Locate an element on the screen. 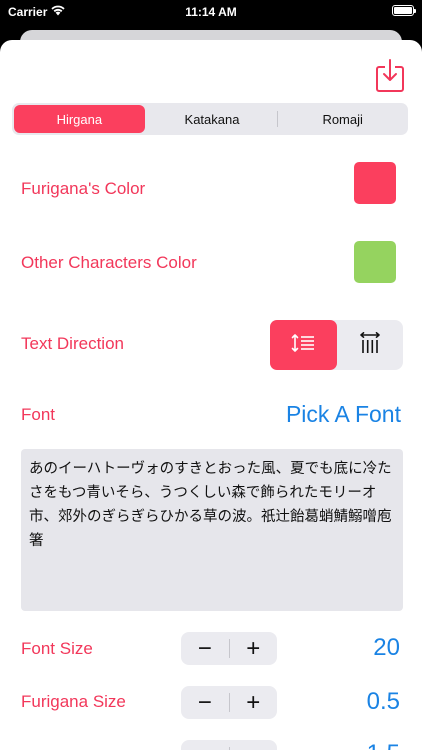  clock: 11:14 AM is located at coordinates (211, 12).